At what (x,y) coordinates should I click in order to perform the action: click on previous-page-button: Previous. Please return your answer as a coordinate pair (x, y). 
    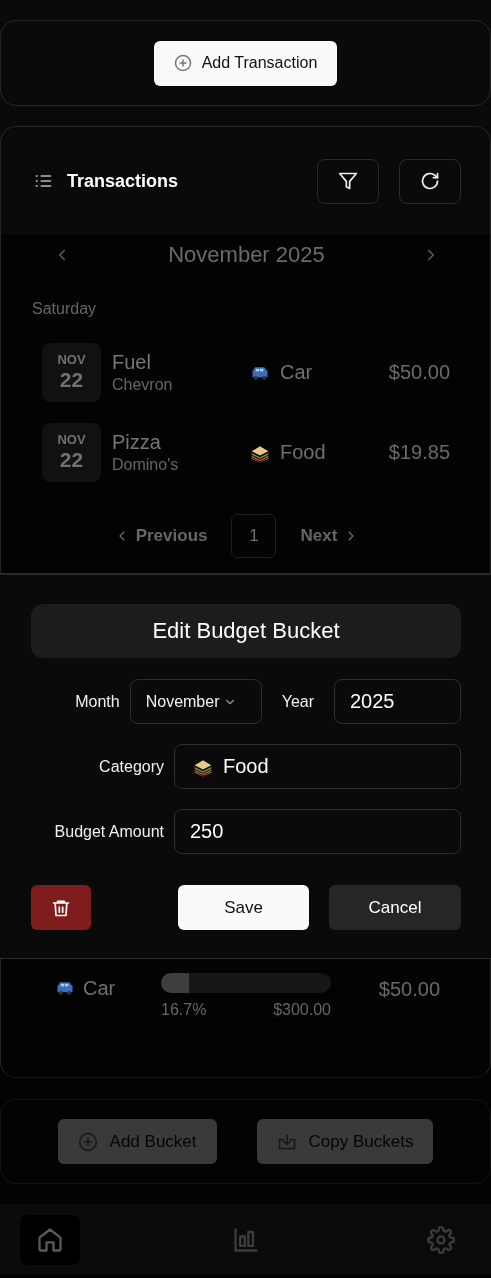
    Looking at the image, I should click on (160, 536).